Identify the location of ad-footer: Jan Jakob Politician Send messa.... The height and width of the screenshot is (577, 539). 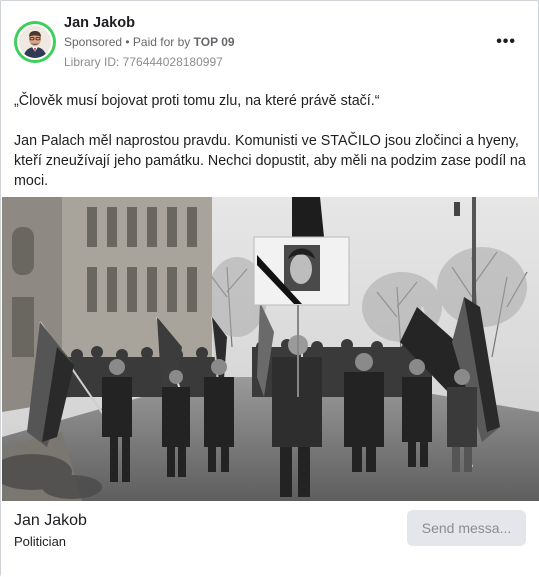
(270, 539).